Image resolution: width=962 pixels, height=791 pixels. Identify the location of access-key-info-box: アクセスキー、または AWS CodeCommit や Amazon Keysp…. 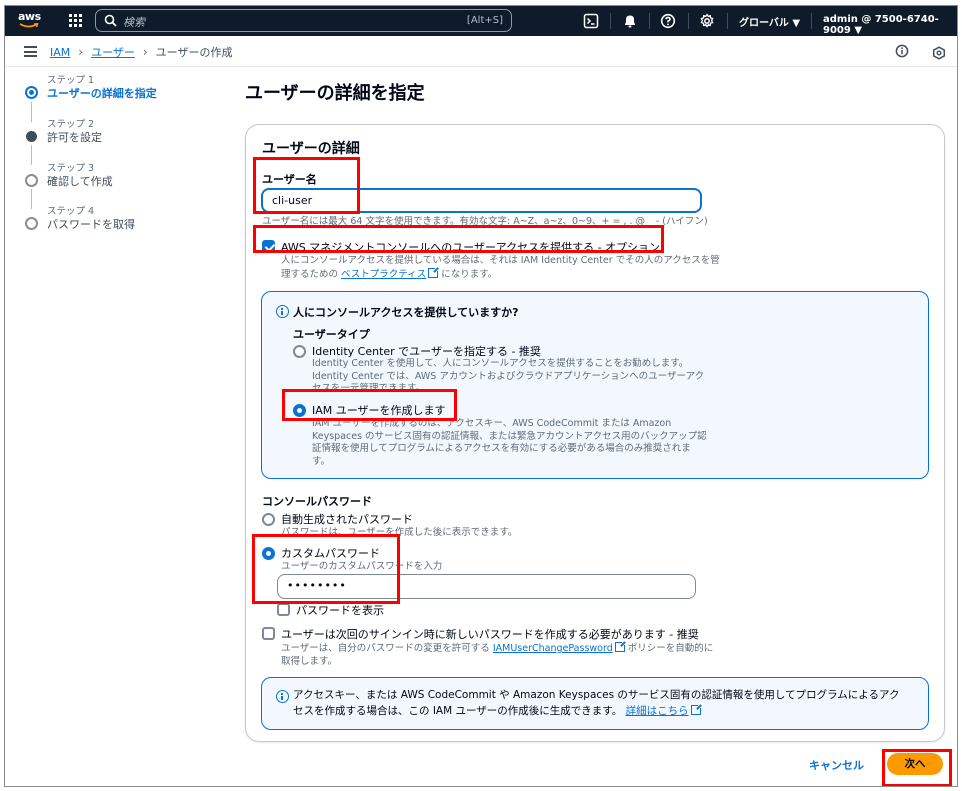
(595, 703).